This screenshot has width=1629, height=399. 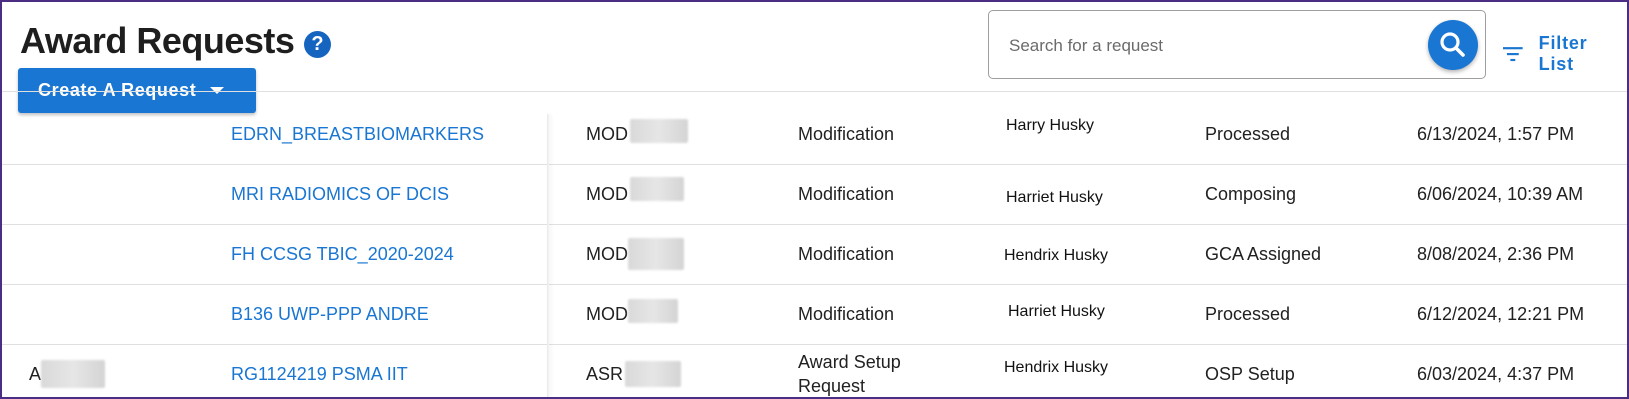 What do you see at coordinates (832, 386) in the screenshot?
I see `request-type-line2: Request` at bounding box center [832, 386].